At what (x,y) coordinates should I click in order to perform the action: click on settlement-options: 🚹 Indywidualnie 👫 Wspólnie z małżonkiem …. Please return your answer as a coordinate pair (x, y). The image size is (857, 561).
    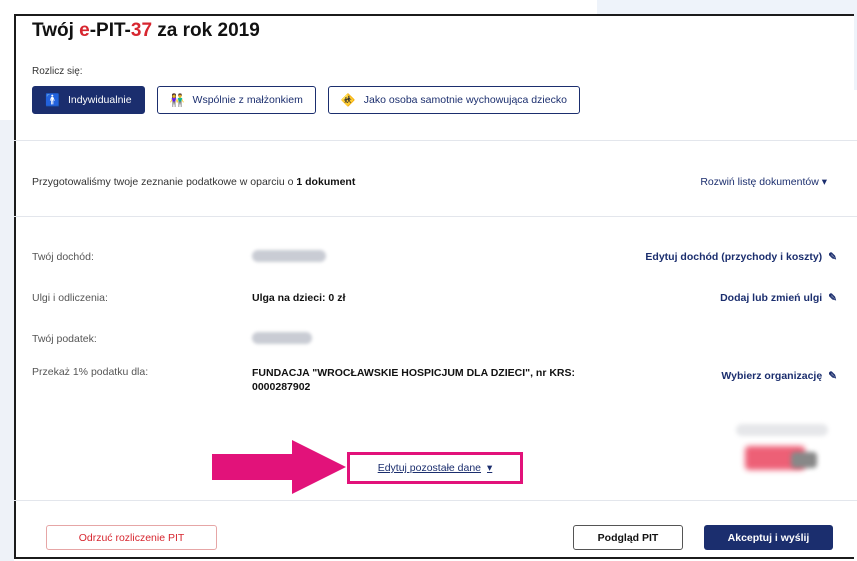
    Looking at the image, I should click on (306, 100).